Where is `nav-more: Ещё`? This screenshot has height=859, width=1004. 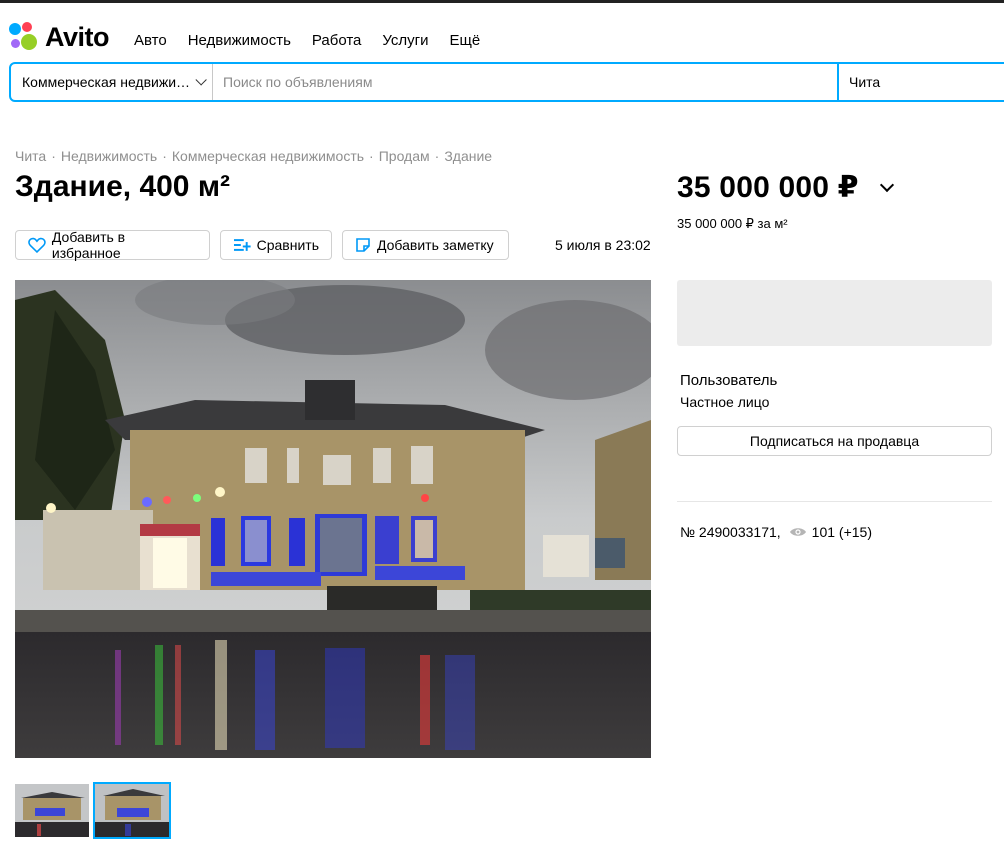 nav-more: Ещё is located at coordinates (465, 40).